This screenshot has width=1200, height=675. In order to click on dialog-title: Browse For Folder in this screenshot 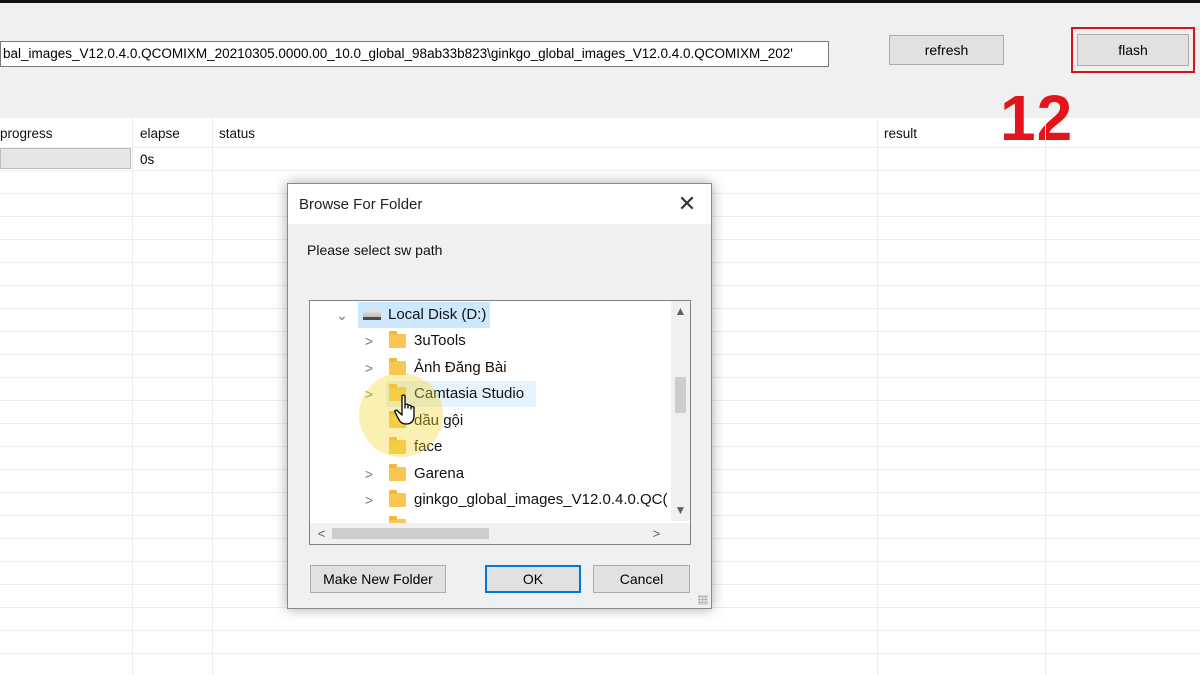, I will do `click(361, 204)`.